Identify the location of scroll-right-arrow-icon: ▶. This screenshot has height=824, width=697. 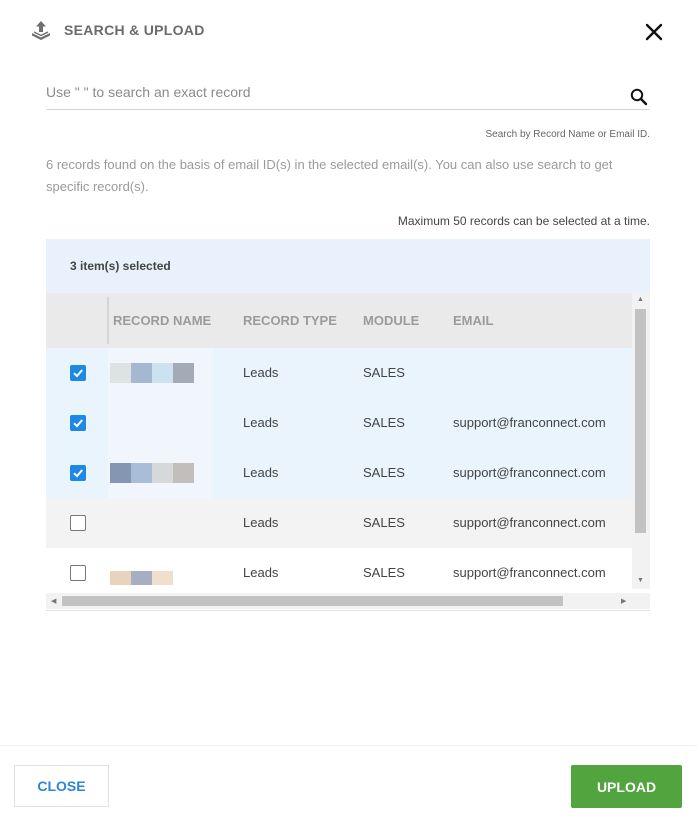
(623, 601).